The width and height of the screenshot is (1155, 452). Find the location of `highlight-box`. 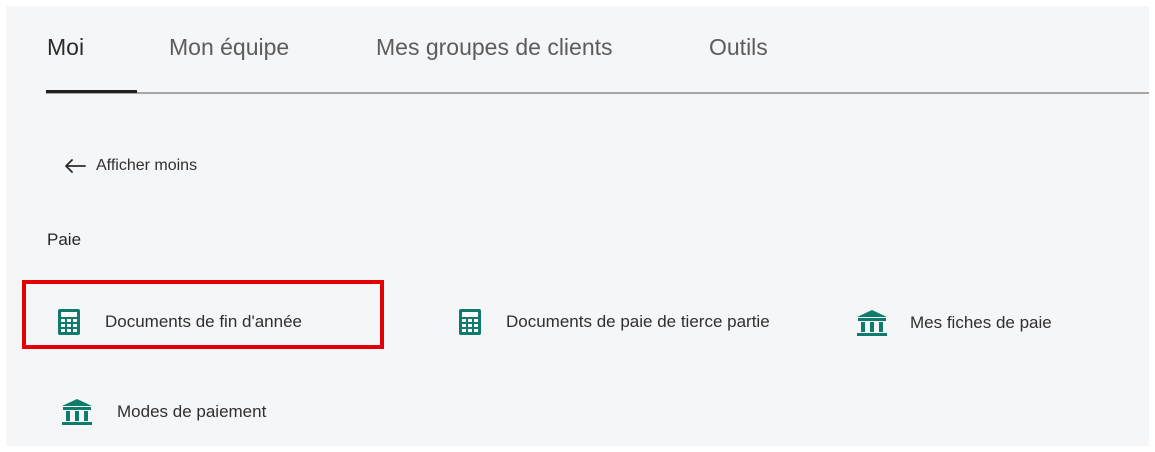

highlight-box is located at coordinates (203, 314).